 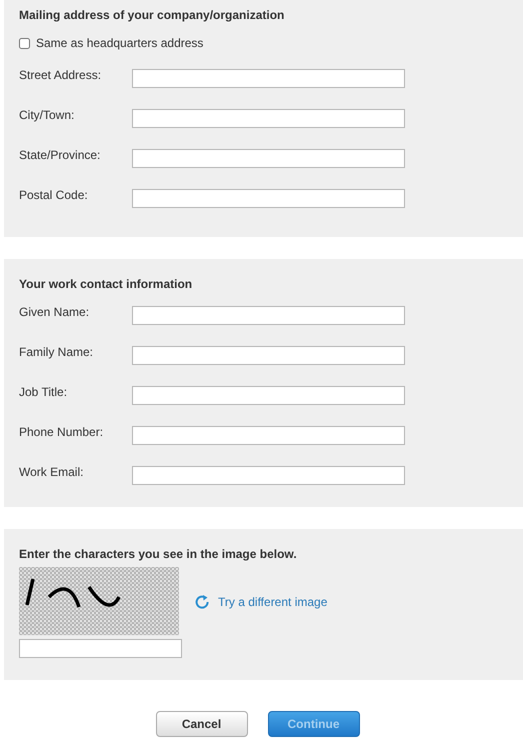 What do you see at coordinates (61, 432) in the screenshot?
I see `field-label: Phone Number:` at bounding box center [61, 432].